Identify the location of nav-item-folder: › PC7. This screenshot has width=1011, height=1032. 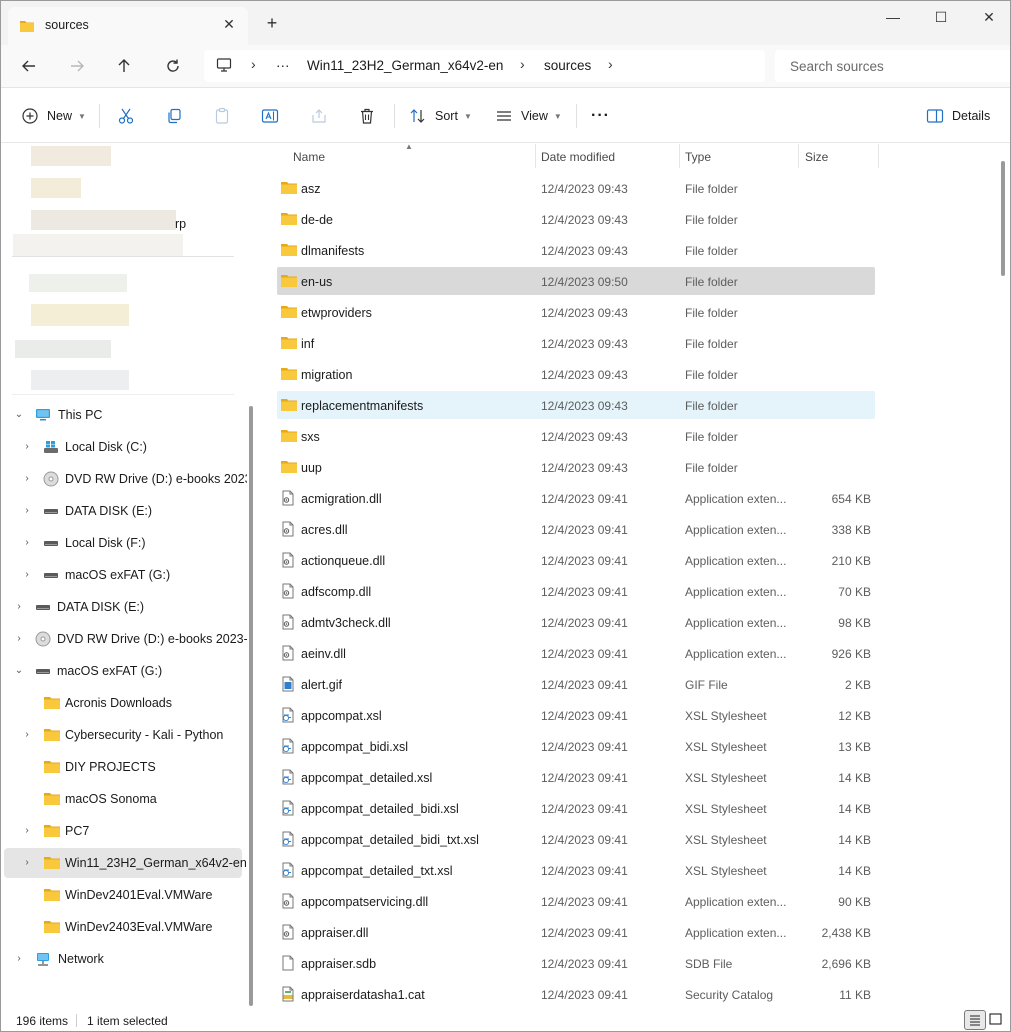
(123, 831).